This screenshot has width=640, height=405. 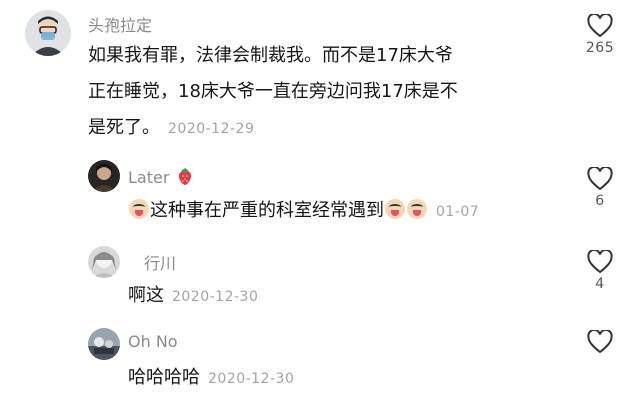 I want to click on comment-text: 哈哈哈哈 2020-12-30, so click(x=343, y=378).